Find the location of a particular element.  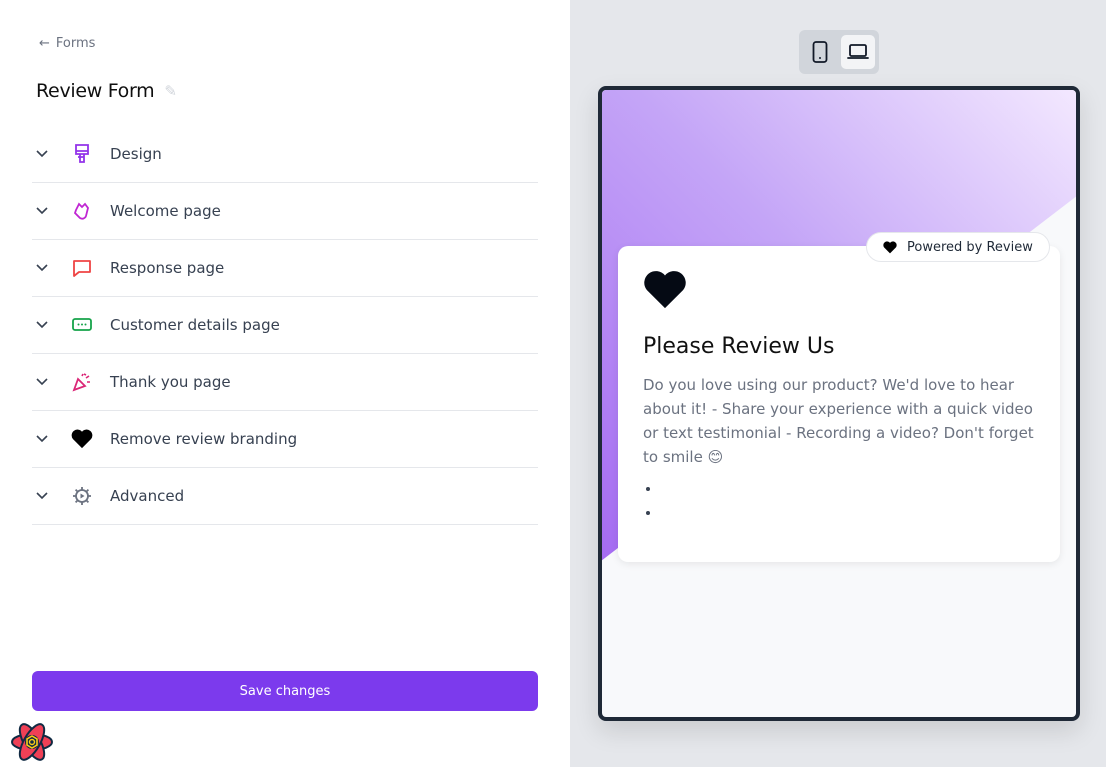

preview-title: Please Review Us is located at coordinates (739, 346).